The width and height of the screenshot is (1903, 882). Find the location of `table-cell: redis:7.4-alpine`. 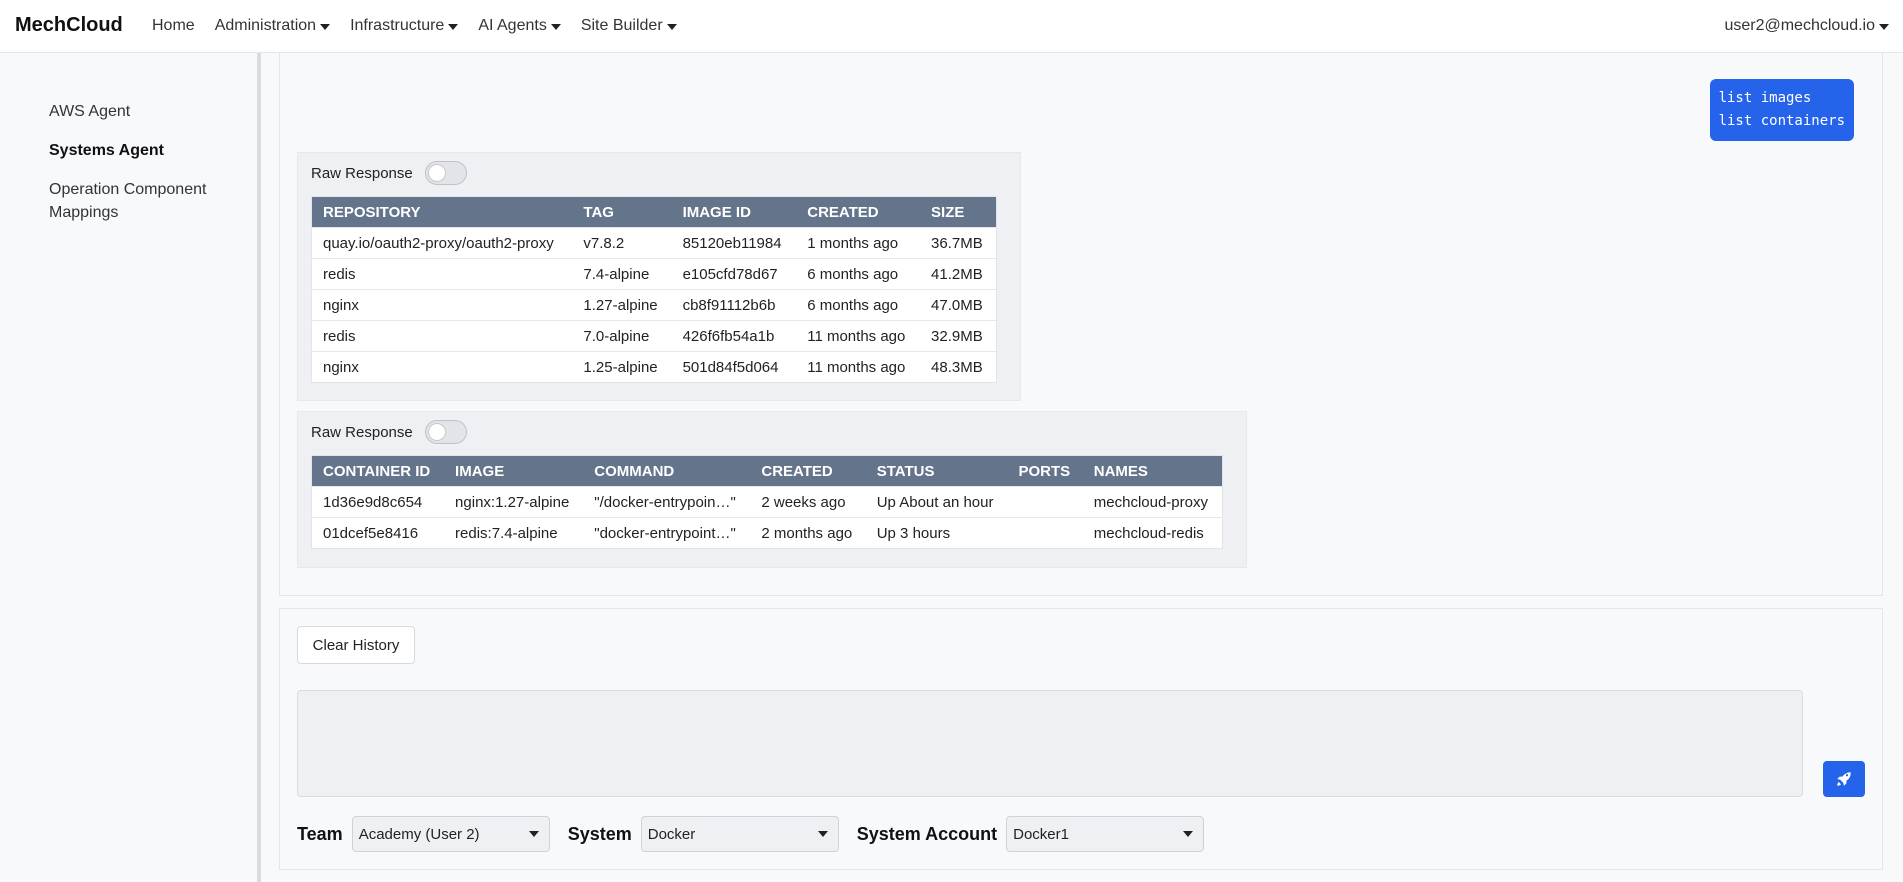

table-cell: redis:7.4-alpine is located at coordinates (514, 533).